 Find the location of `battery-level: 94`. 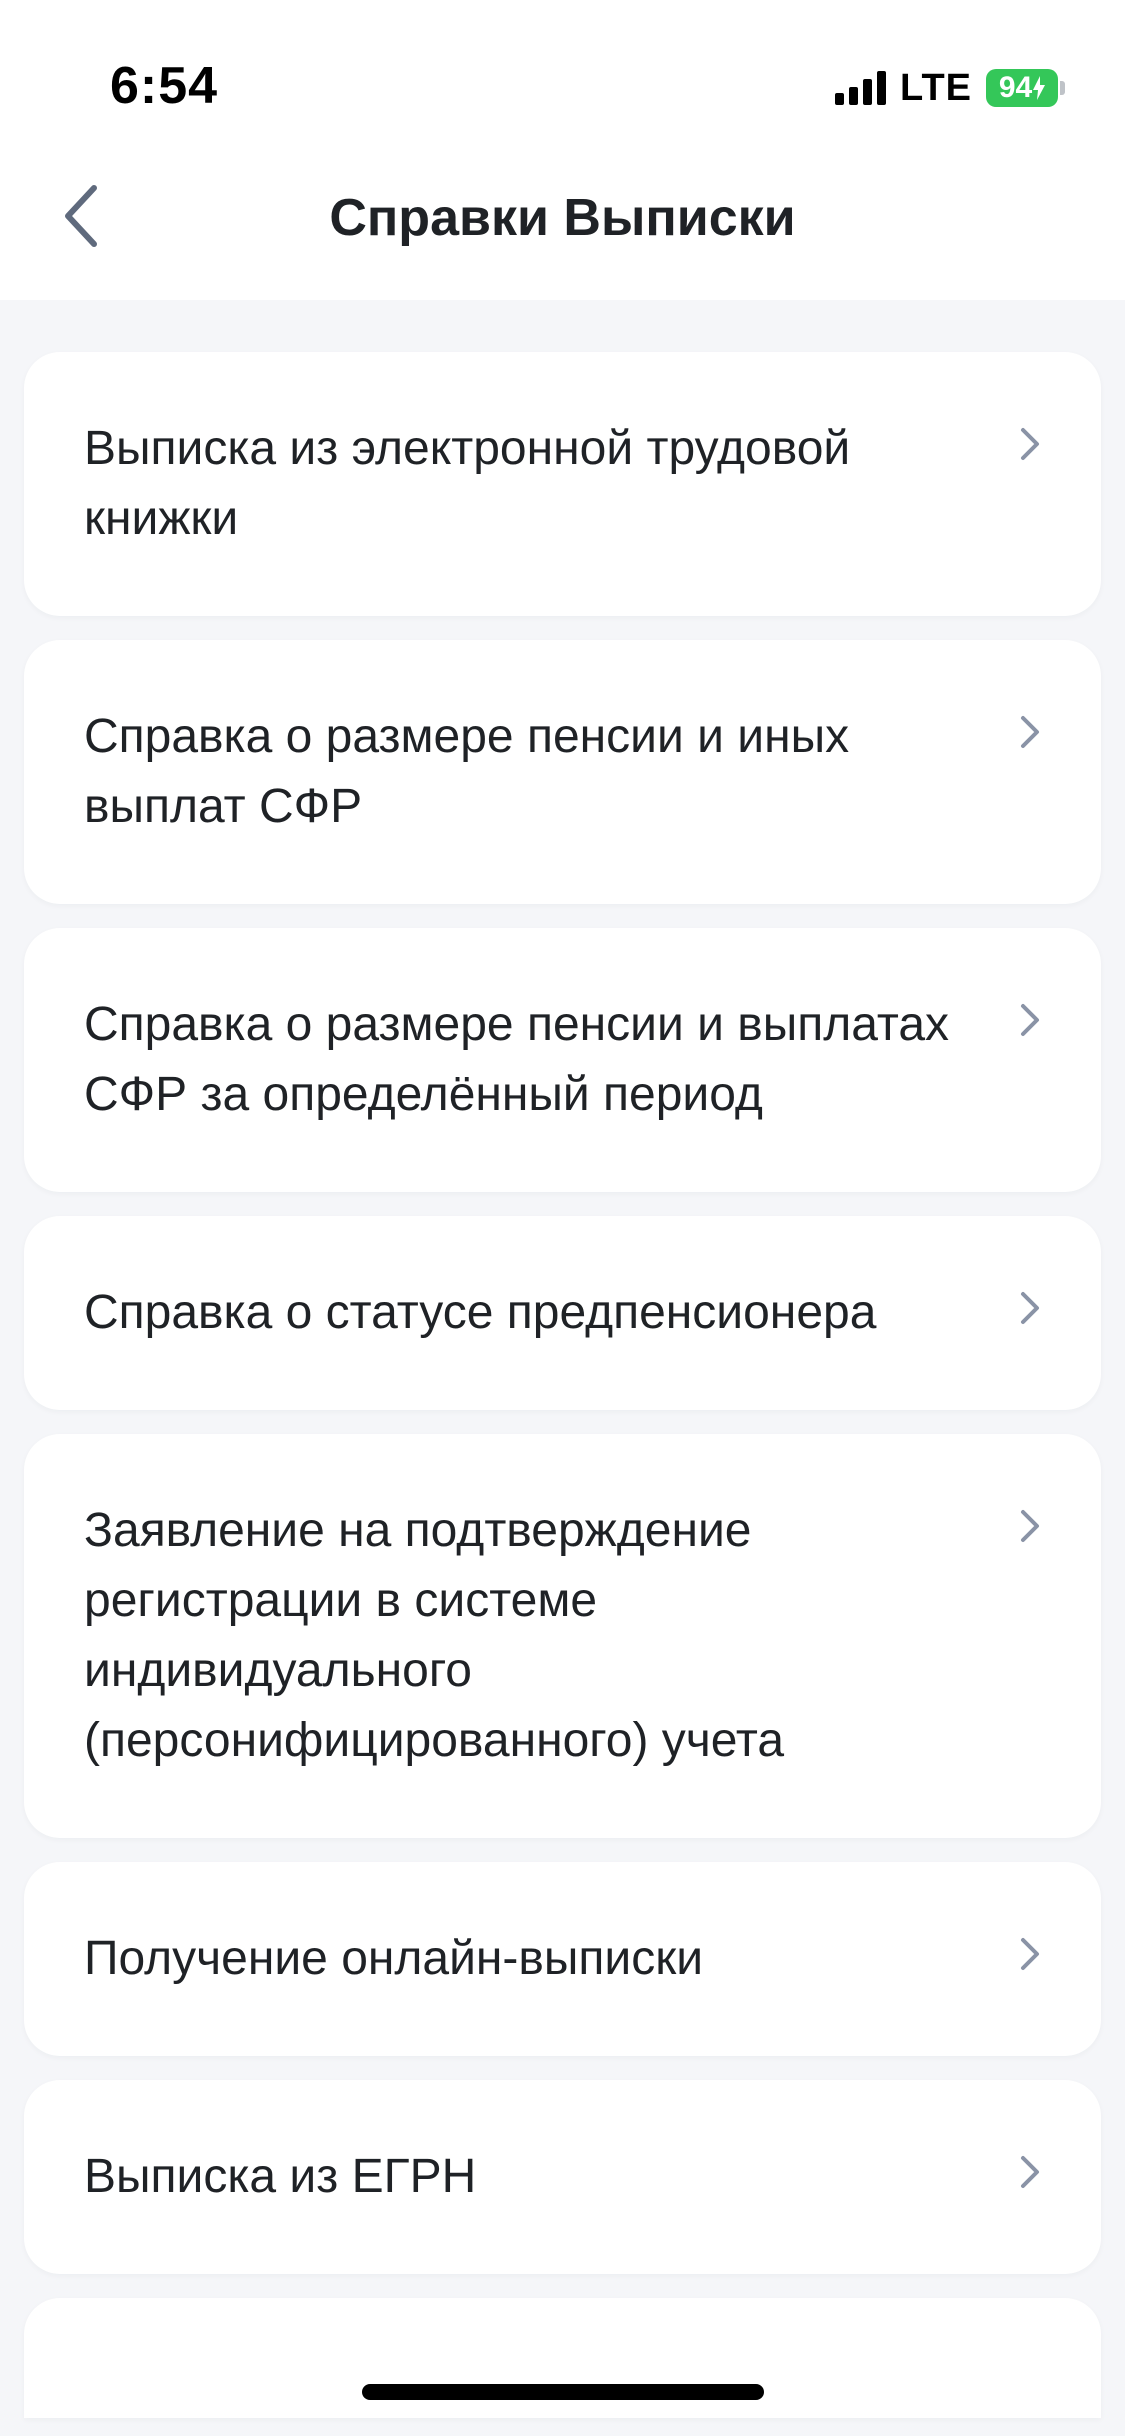

battery-level: 94 is located at coordinates (1022, 88).